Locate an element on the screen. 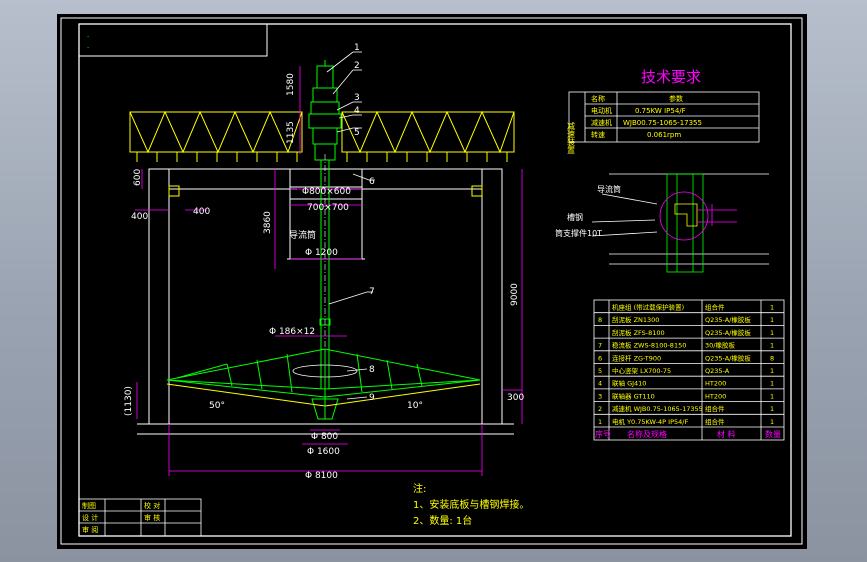 This screenshot has height=562, width=867. dim-8100: Φ 8100 is located at coordinates (321, 476).